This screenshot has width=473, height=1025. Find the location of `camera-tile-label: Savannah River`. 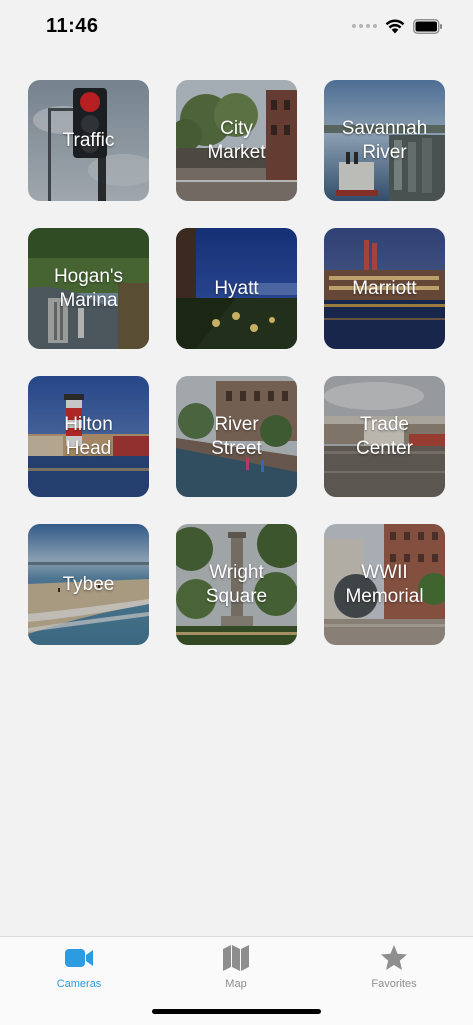

camera-tile-label: Savannah River is located at coordinates (384, 140).